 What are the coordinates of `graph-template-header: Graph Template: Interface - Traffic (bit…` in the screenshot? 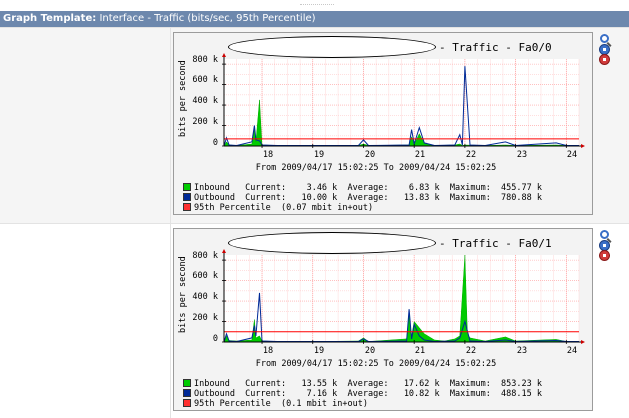 It's located at (314, 19).